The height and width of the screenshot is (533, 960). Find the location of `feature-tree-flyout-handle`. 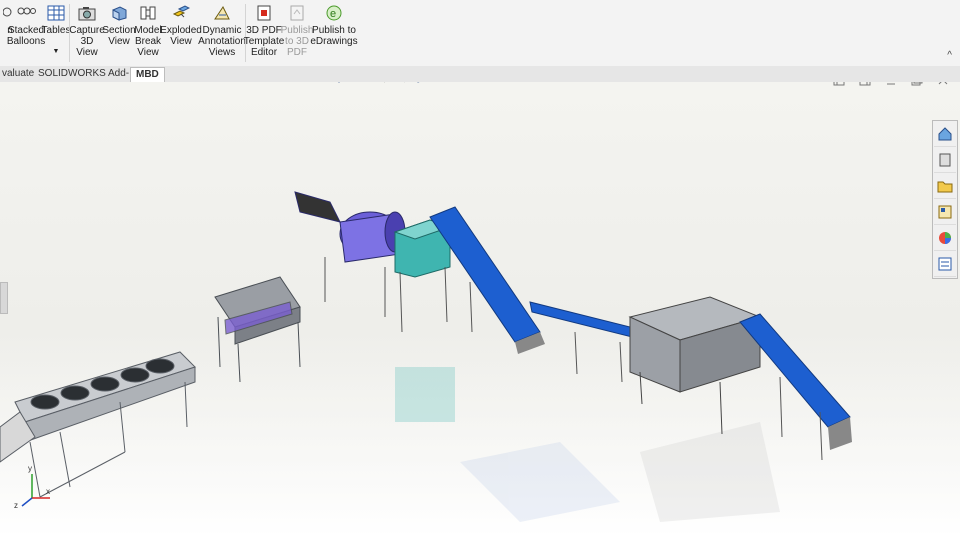

feature-tree-flyout-handle is located at coordinates (4, 298).